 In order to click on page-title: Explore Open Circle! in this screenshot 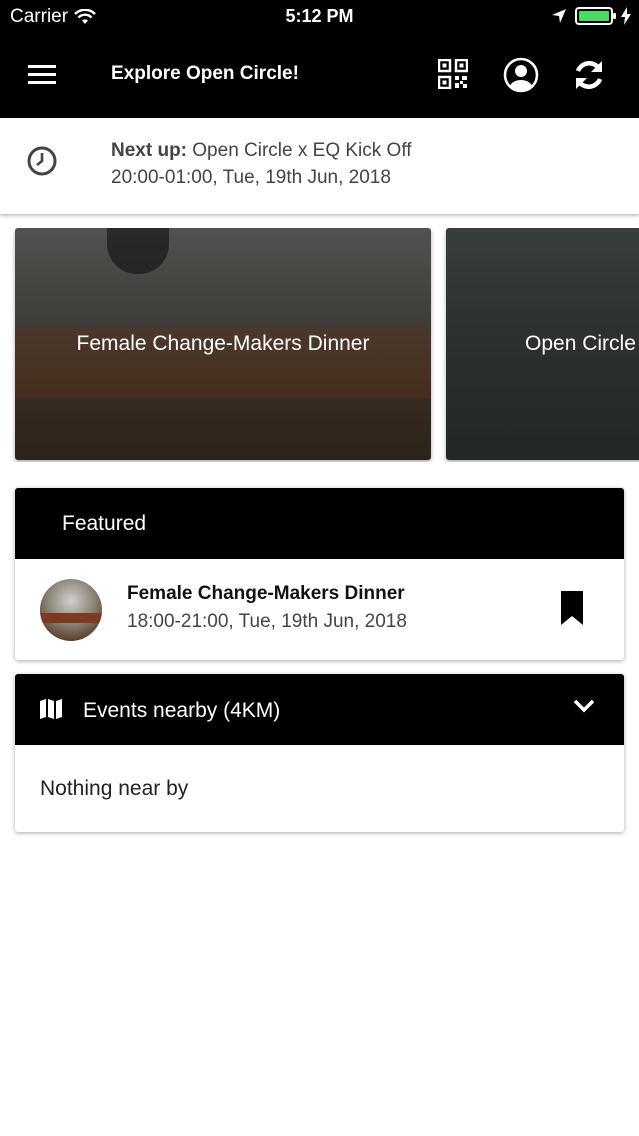, I will do `click(205, 73)`.